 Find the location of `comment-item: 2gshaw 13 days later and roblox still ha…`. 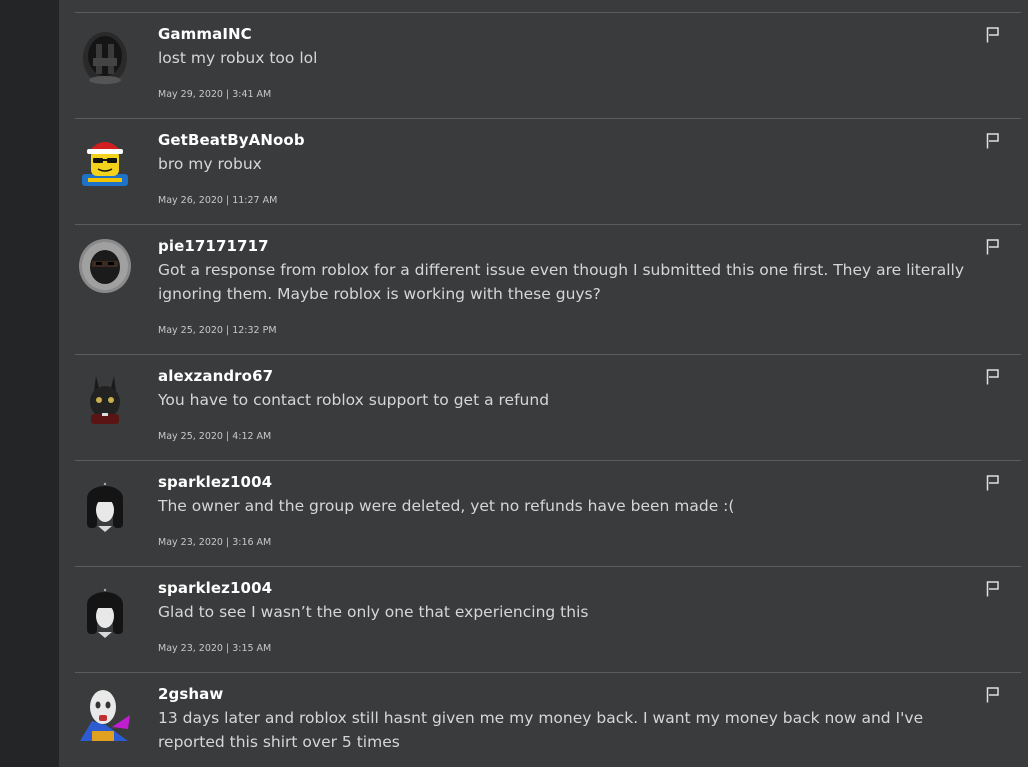

comment-item: 2gshaw 13 days later and roblox still ha… is located at coordinates (543, 713).